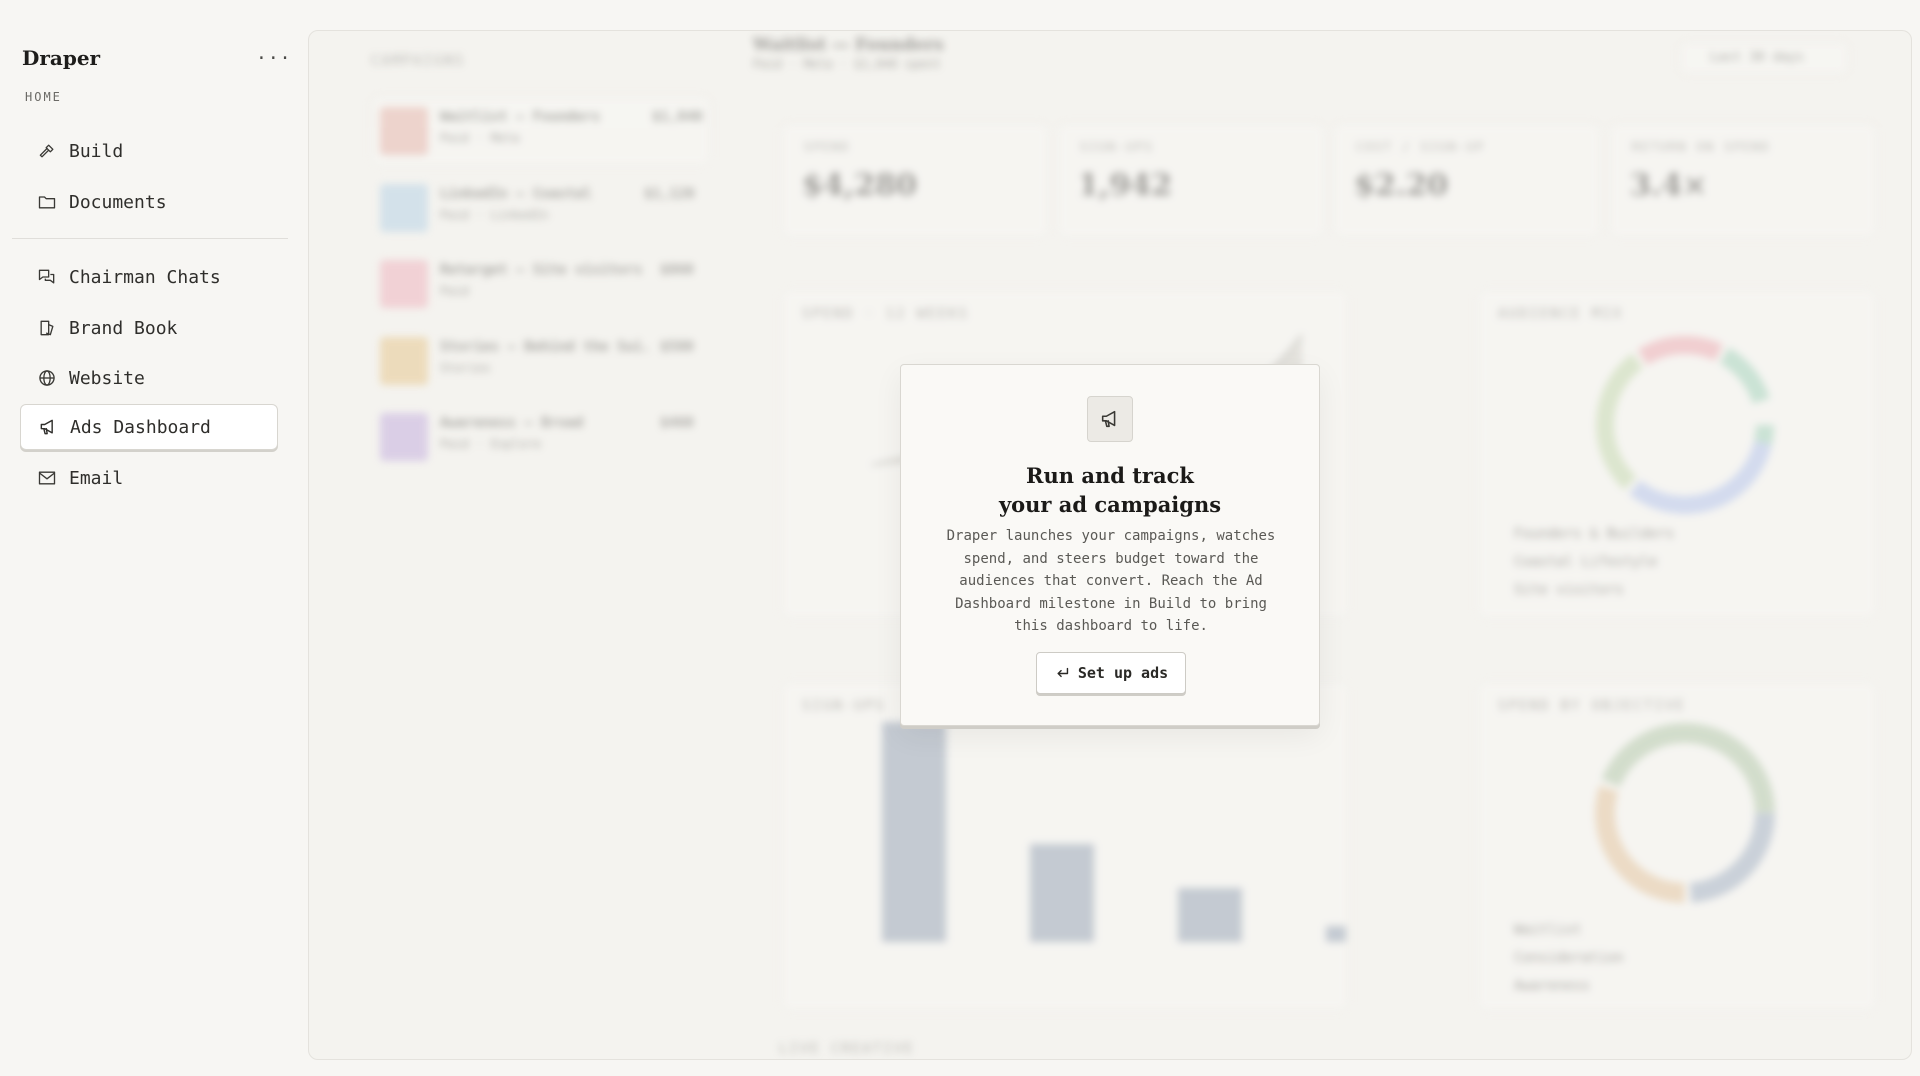 The image size is (1920, 1076). Describe the element at coordinates (118, 202) in the screenshot. I see `sidebar-item-label: Documents` at that location.